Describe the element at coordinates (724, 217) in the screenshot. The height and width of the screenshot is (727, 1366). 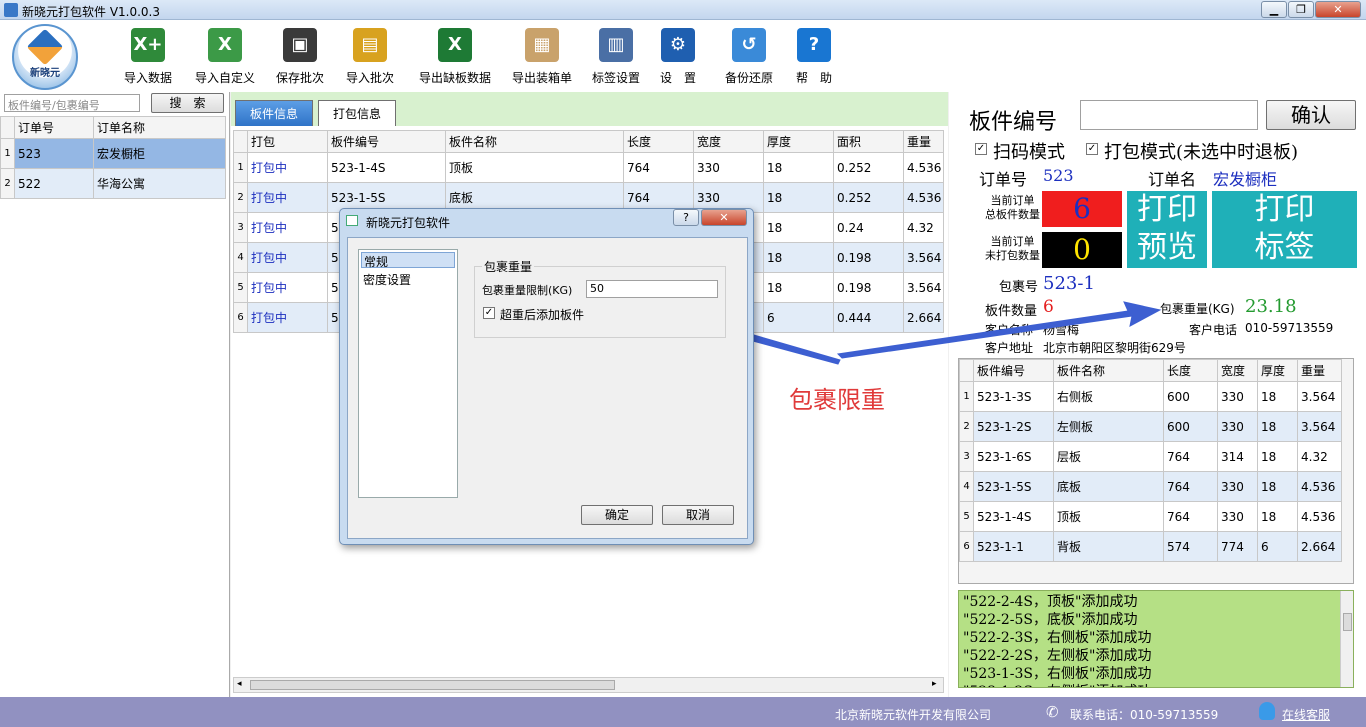
I see `dialog-close-button: ✕` at that location.